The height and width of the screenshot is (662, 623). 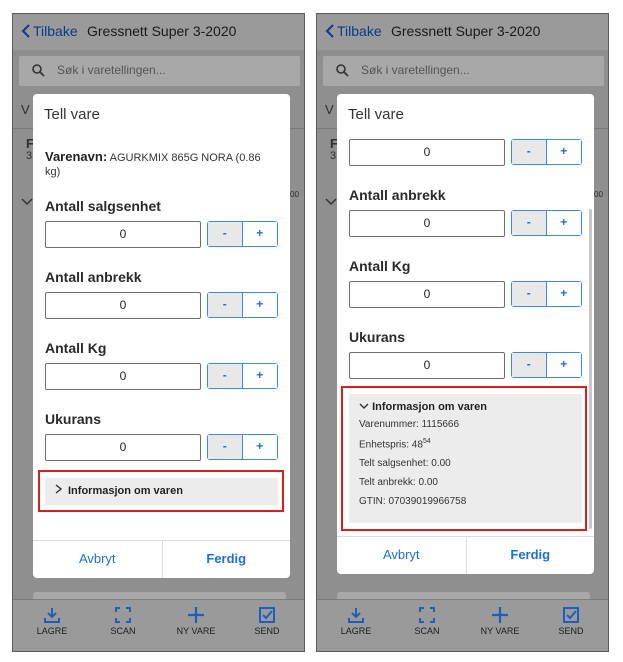 What do you see at coordinates (103, 206) in the screenshot?
I see `field-label-salgsenhet: Antall salgsenhet` at bounding box center [103, 206].